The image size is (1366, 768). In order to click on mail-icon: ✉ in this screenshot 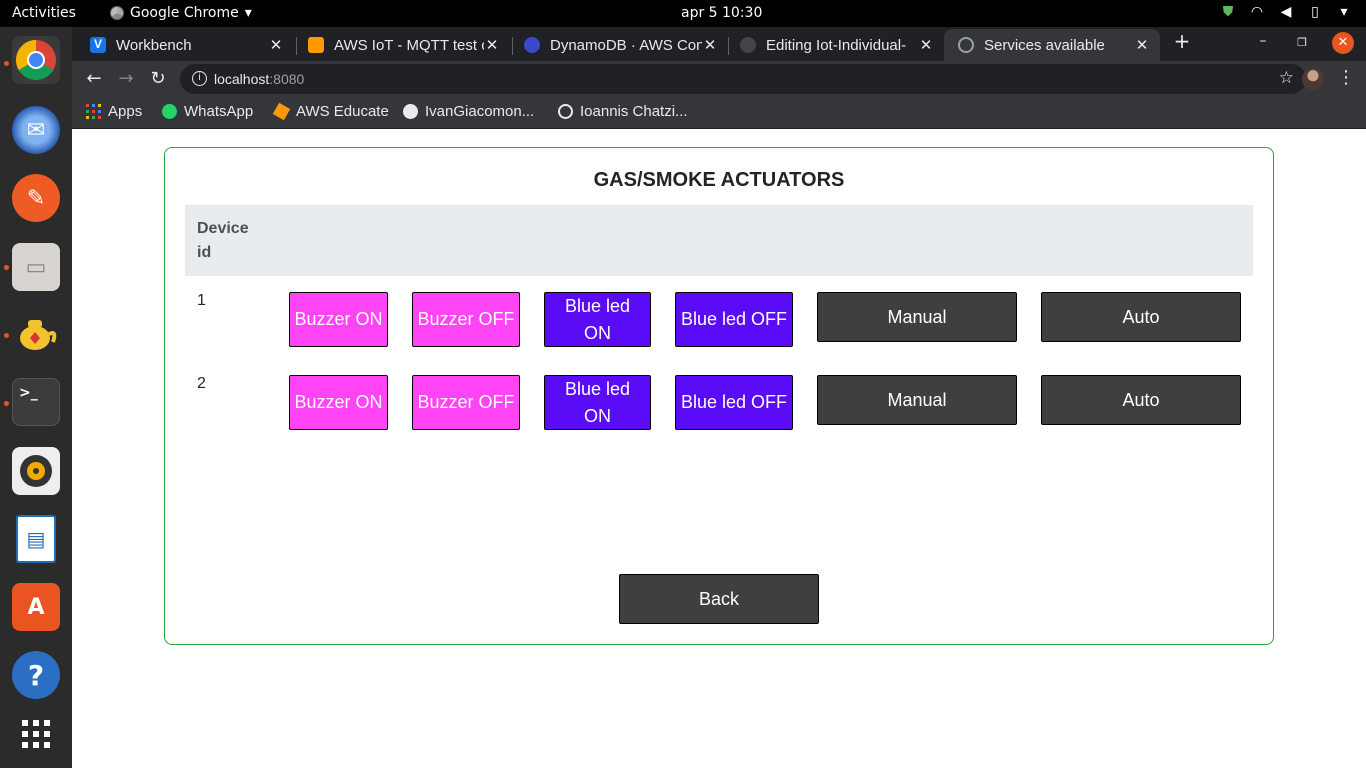, I will do `click(36, 130)`.